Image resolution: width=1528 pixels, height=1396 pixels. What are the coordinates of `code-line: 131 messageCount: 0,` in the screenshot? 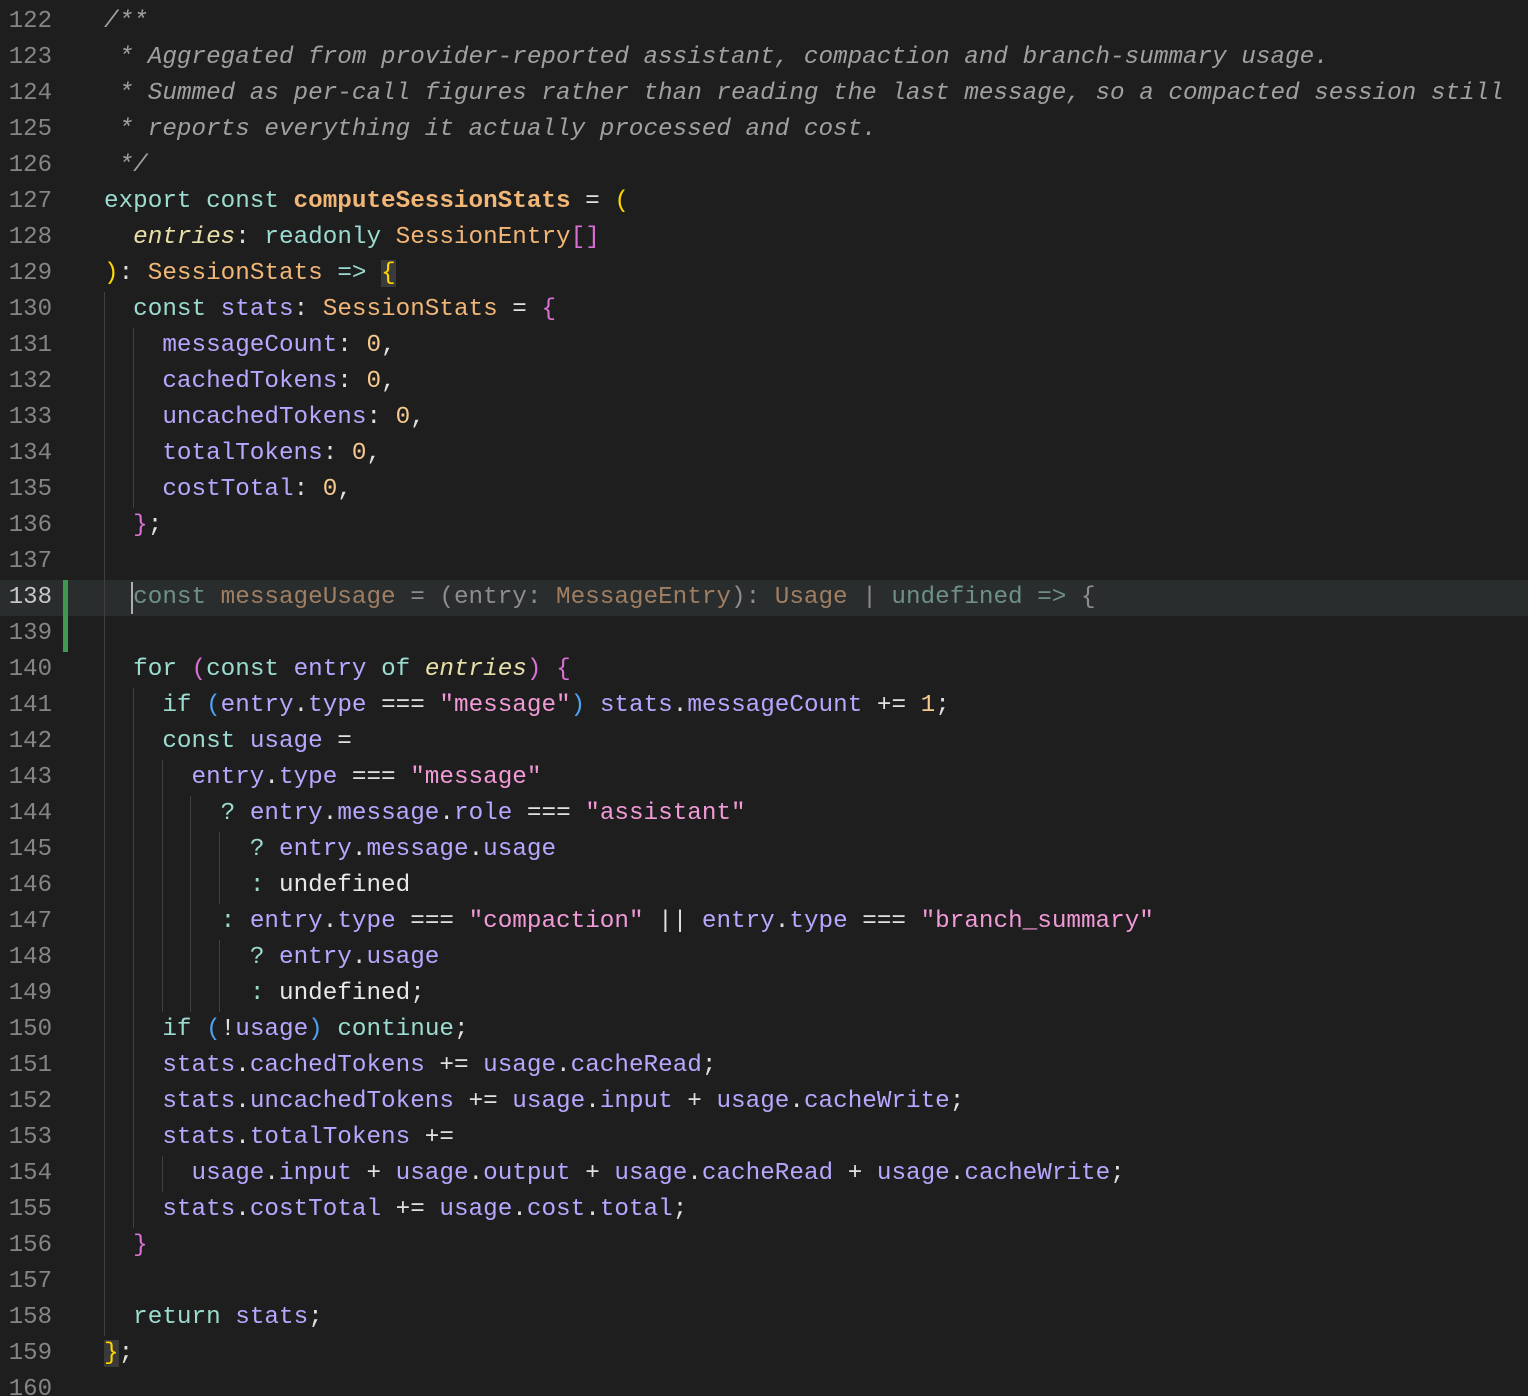 It's located at (764, 346).